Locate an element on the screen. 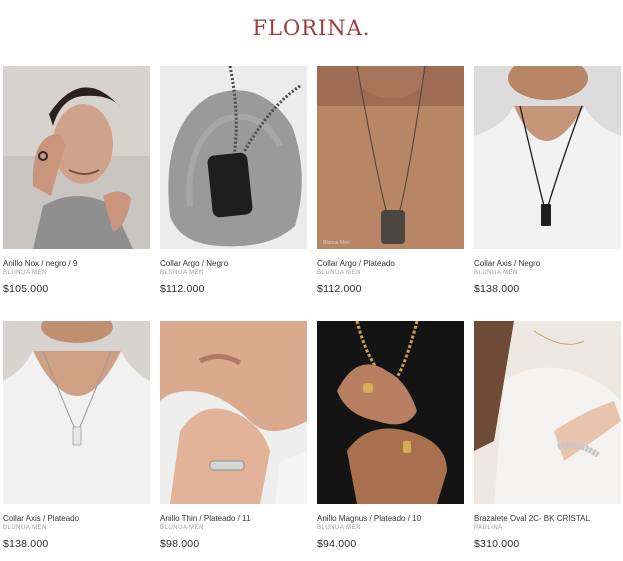 The image size is (623, 561). product-card: Collar Argo / Negro BLUNUA MEN $112.000 is located at coordinates (233, 186).